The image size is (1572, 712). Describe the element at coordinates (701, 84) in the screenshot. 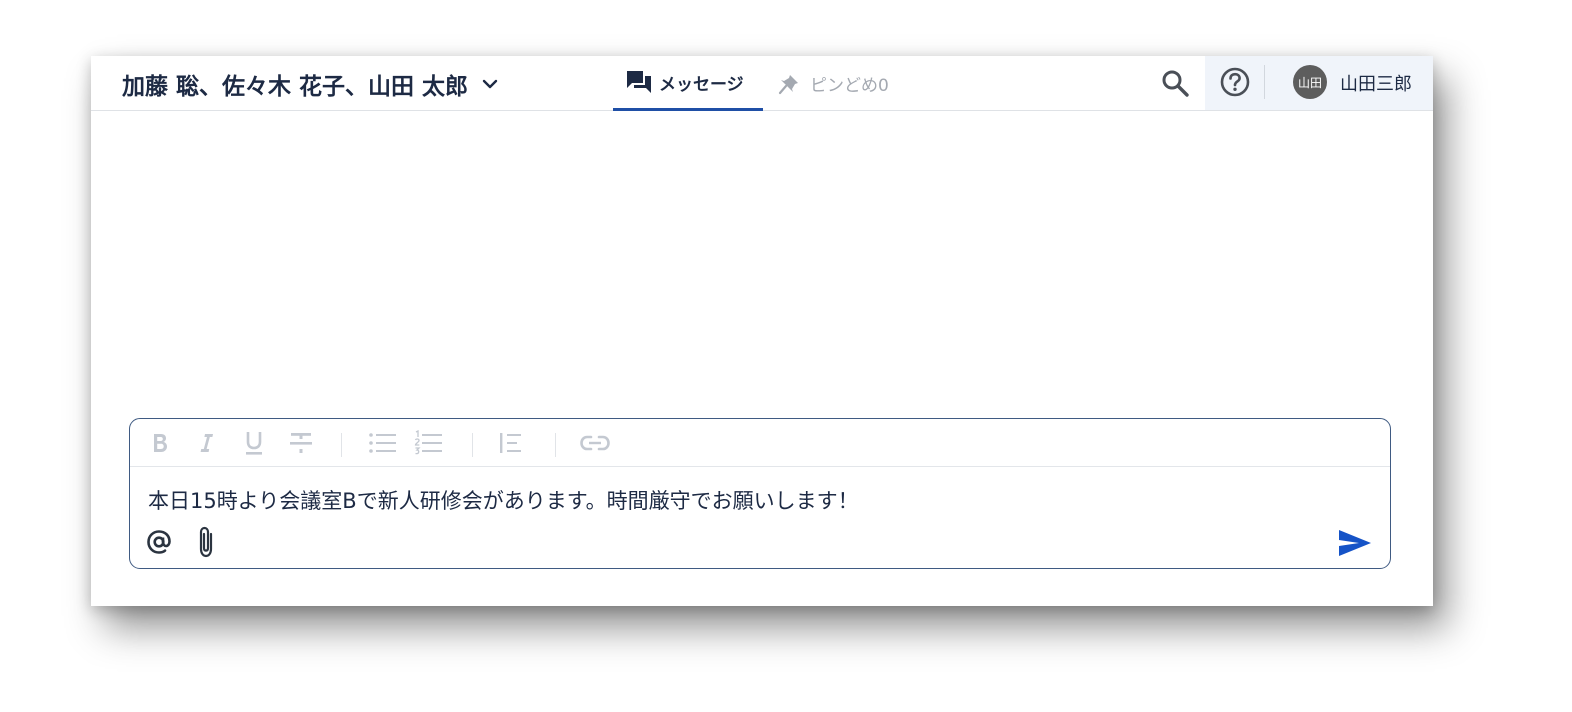

I see `tab-messages-label: メッセージ` at that location.